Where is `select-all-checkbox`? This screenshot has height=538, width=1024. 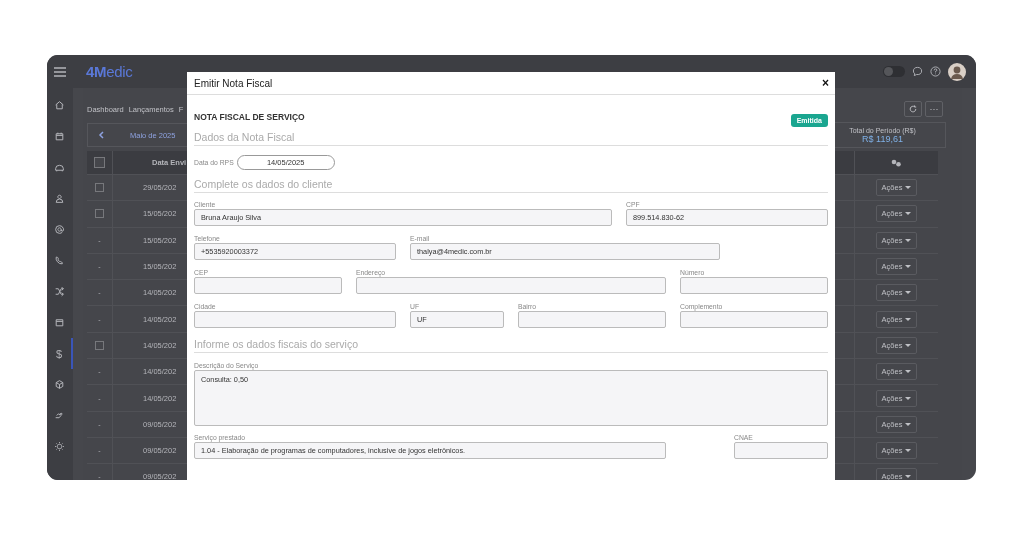 select-all-checkbox is located at coordinates (99, 162).